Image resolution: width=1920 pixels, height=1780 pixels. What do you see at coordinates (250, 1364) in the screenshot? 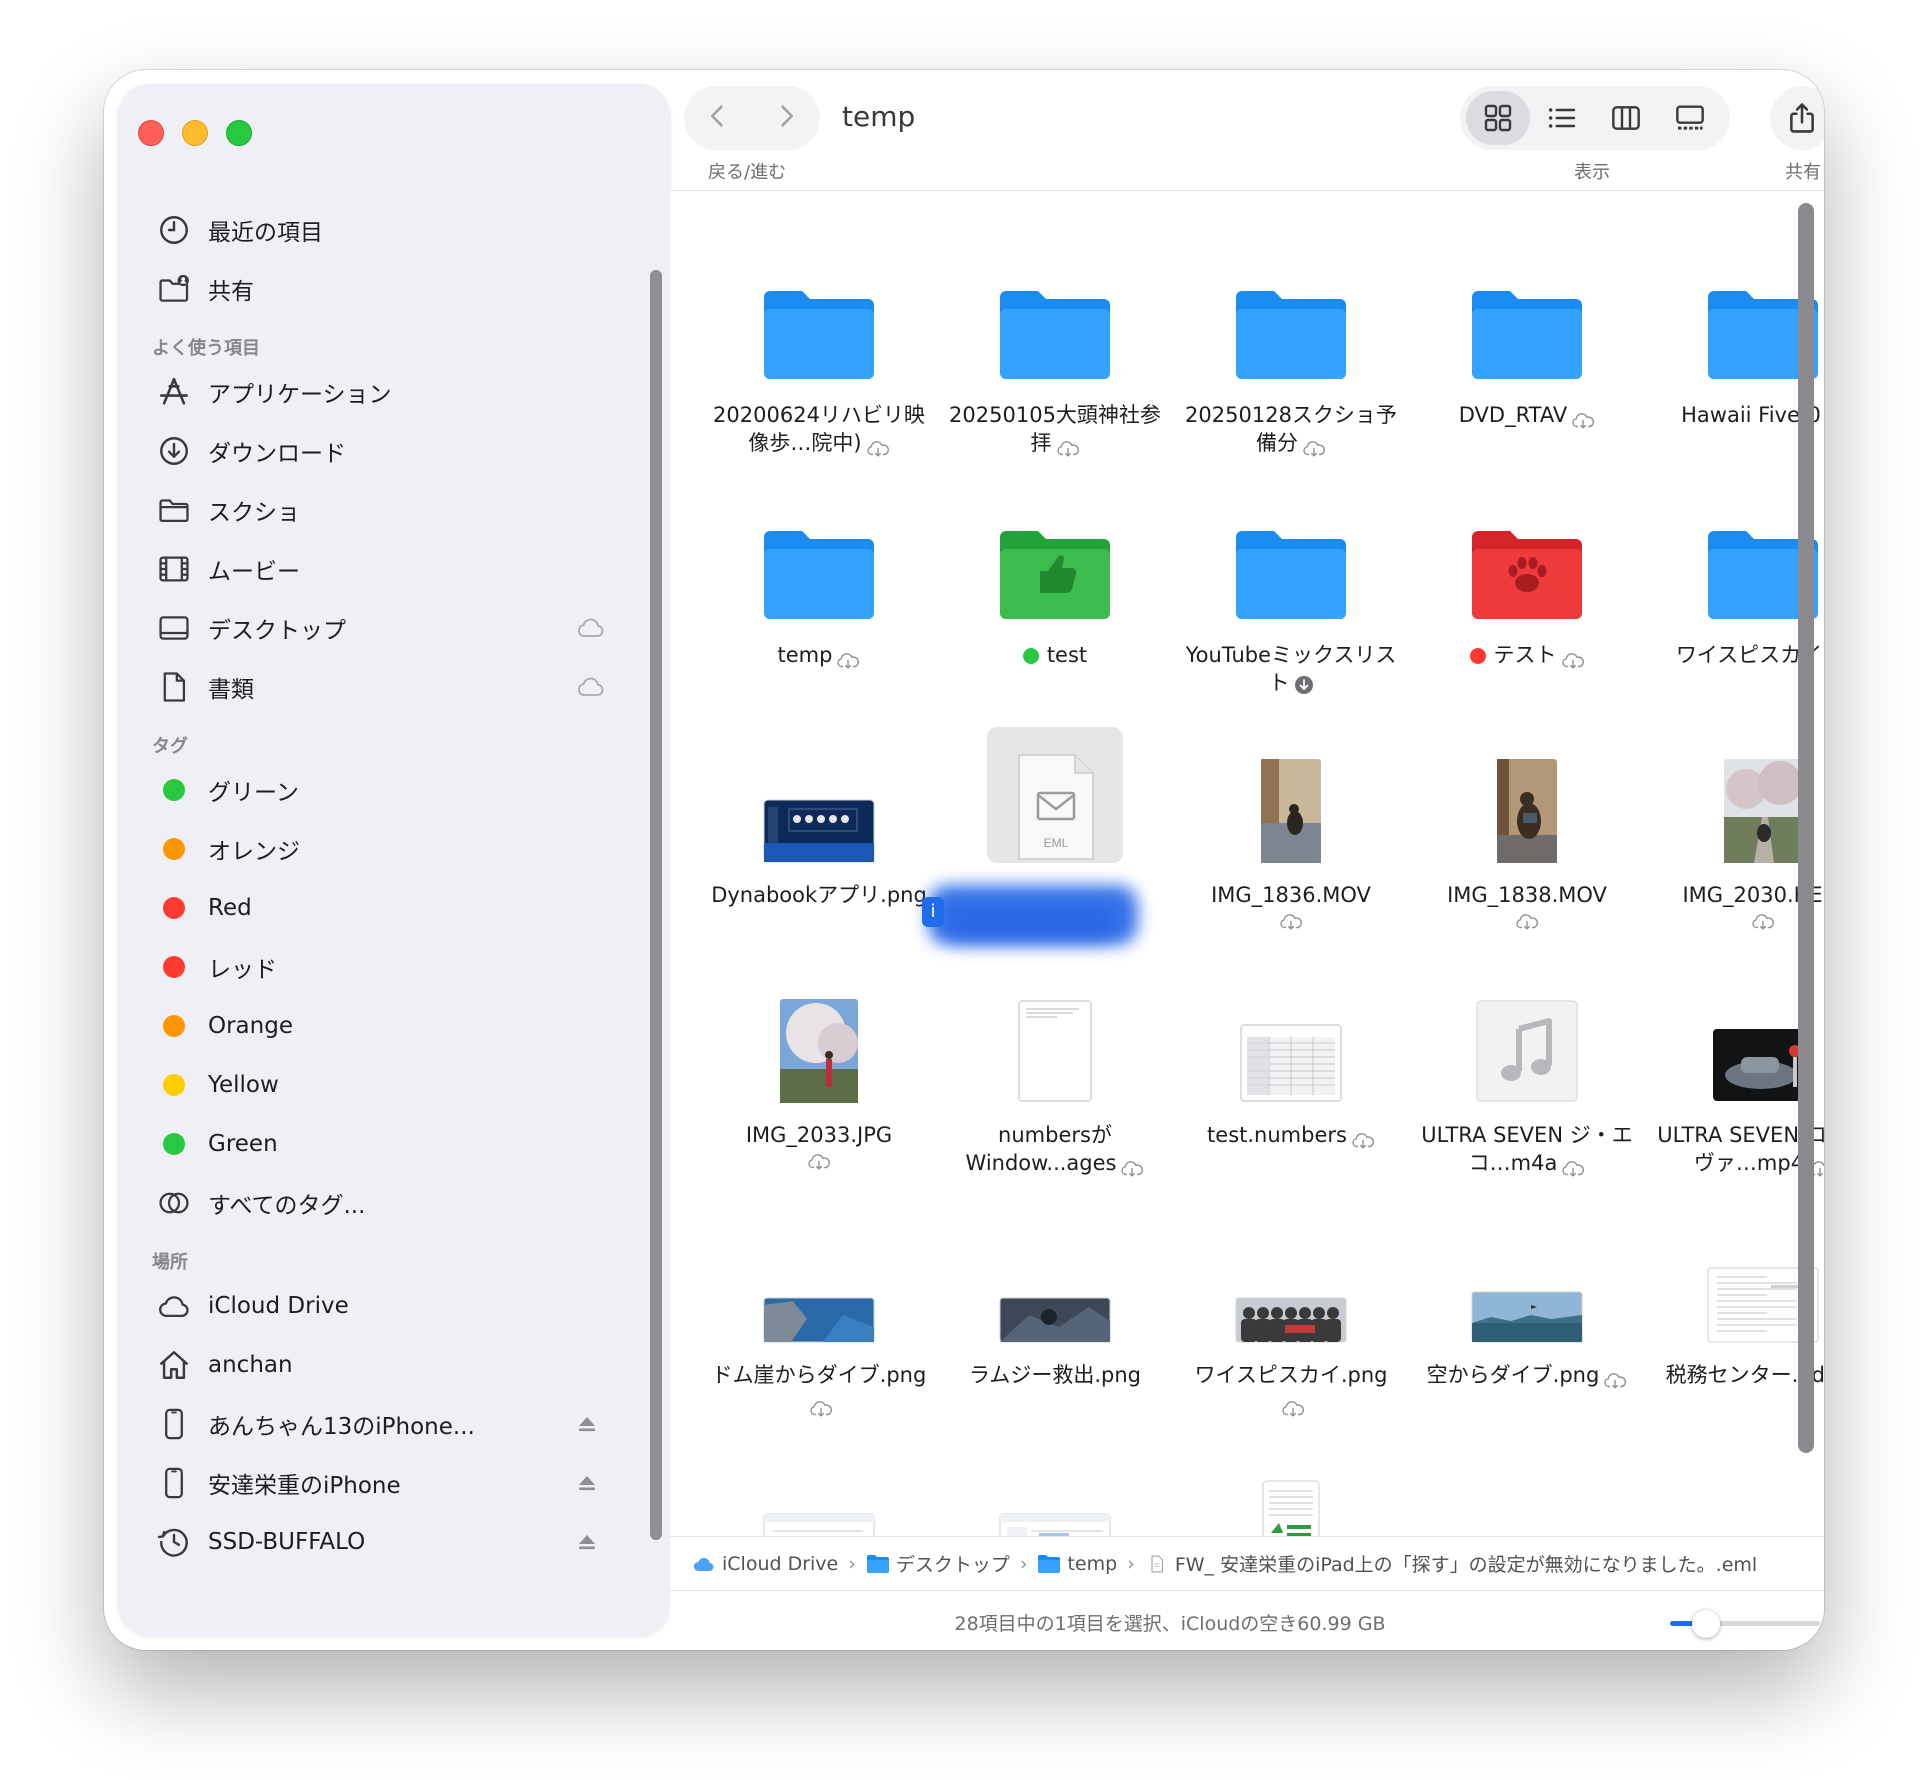
I see `sidebar-item-label: anchan` at bounding box center [250, 1364].